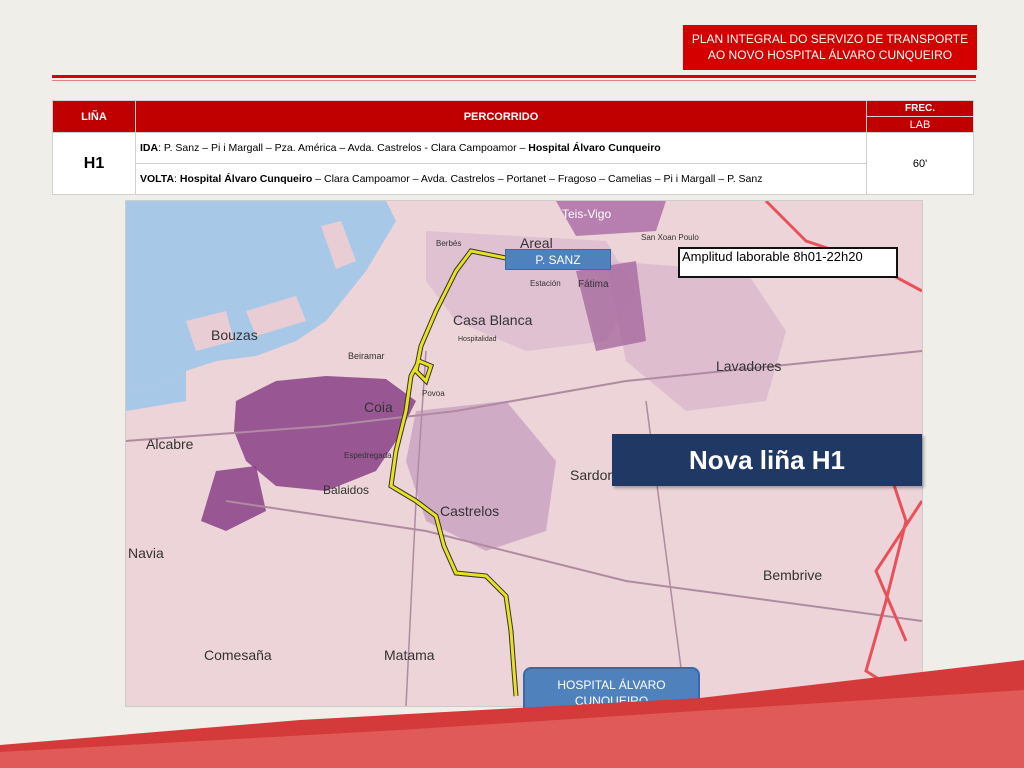 The image size is (1024, 768). Describe the element at coordinates (920, 124) in the screenshot. I see `col-header-freq-lab: LAB` at that location.